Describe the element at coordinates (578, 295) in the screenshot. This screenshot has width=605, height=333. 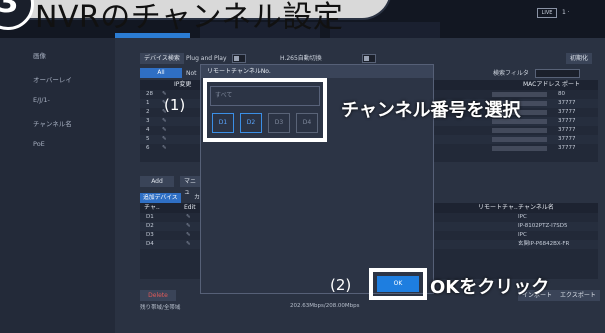
I see `export-button: エクスポート` at that location.